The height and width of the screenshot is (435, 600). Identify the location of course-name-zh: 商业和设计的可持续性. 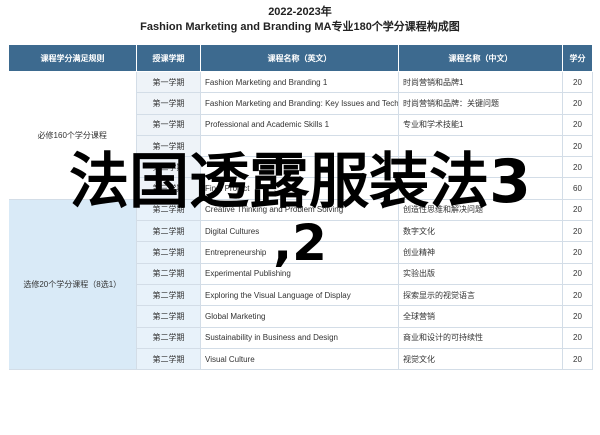
(480, 338).